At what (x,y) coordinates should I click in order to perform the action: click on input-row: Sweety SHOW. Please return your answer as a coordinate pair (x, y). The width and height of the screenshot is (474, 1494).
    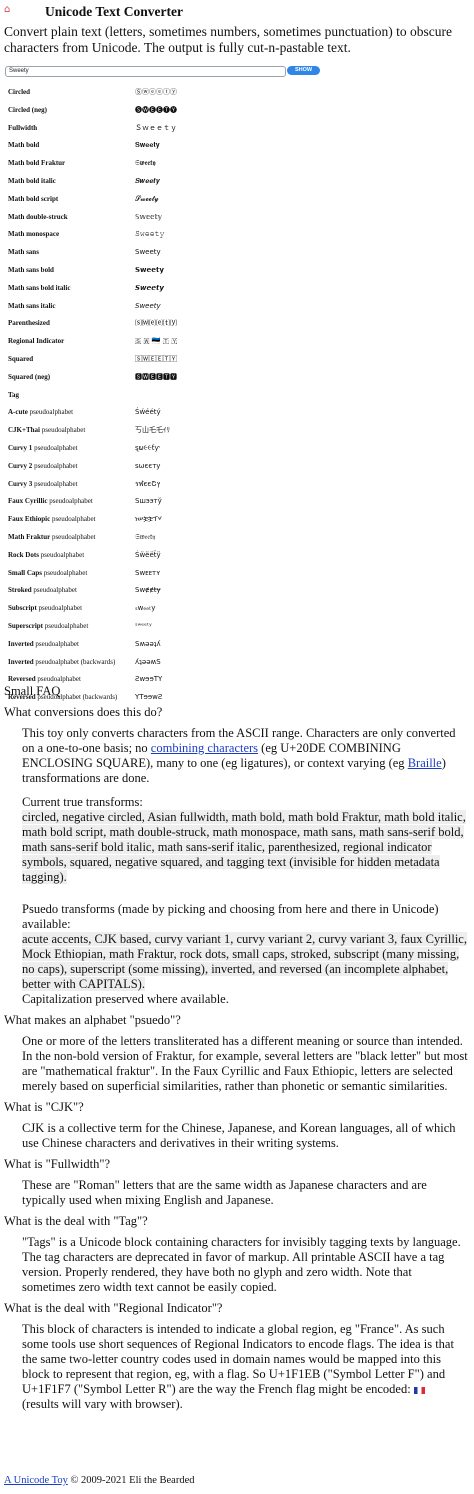
    Looking at the image, I should click on (236, 71).